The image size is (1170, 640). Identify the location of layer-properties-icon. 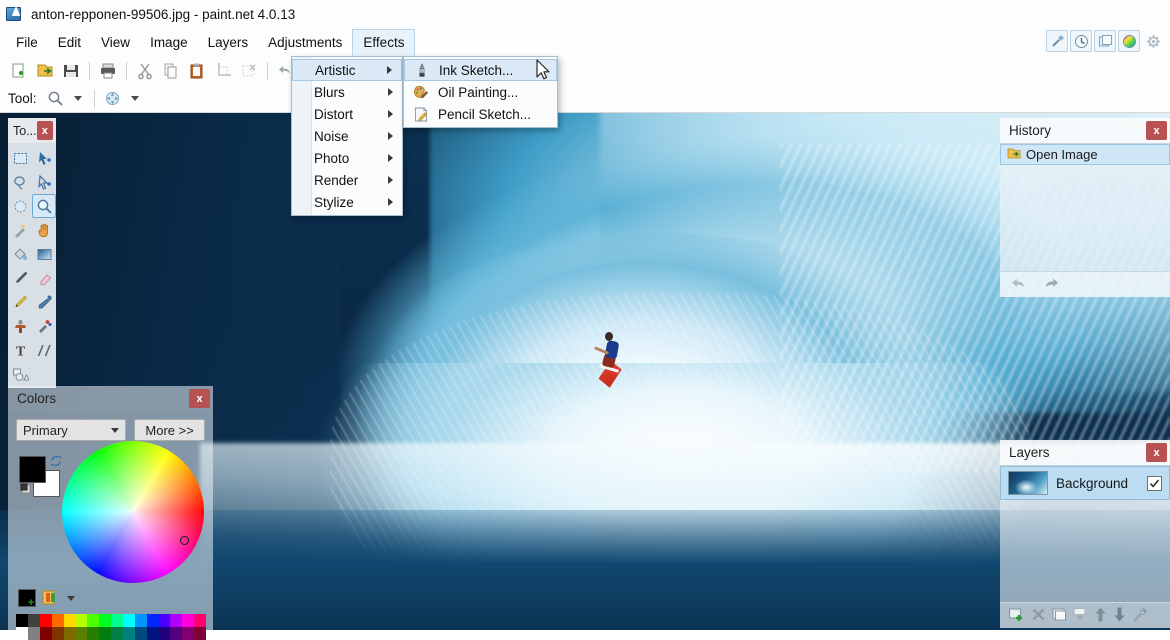
(1140, 616).